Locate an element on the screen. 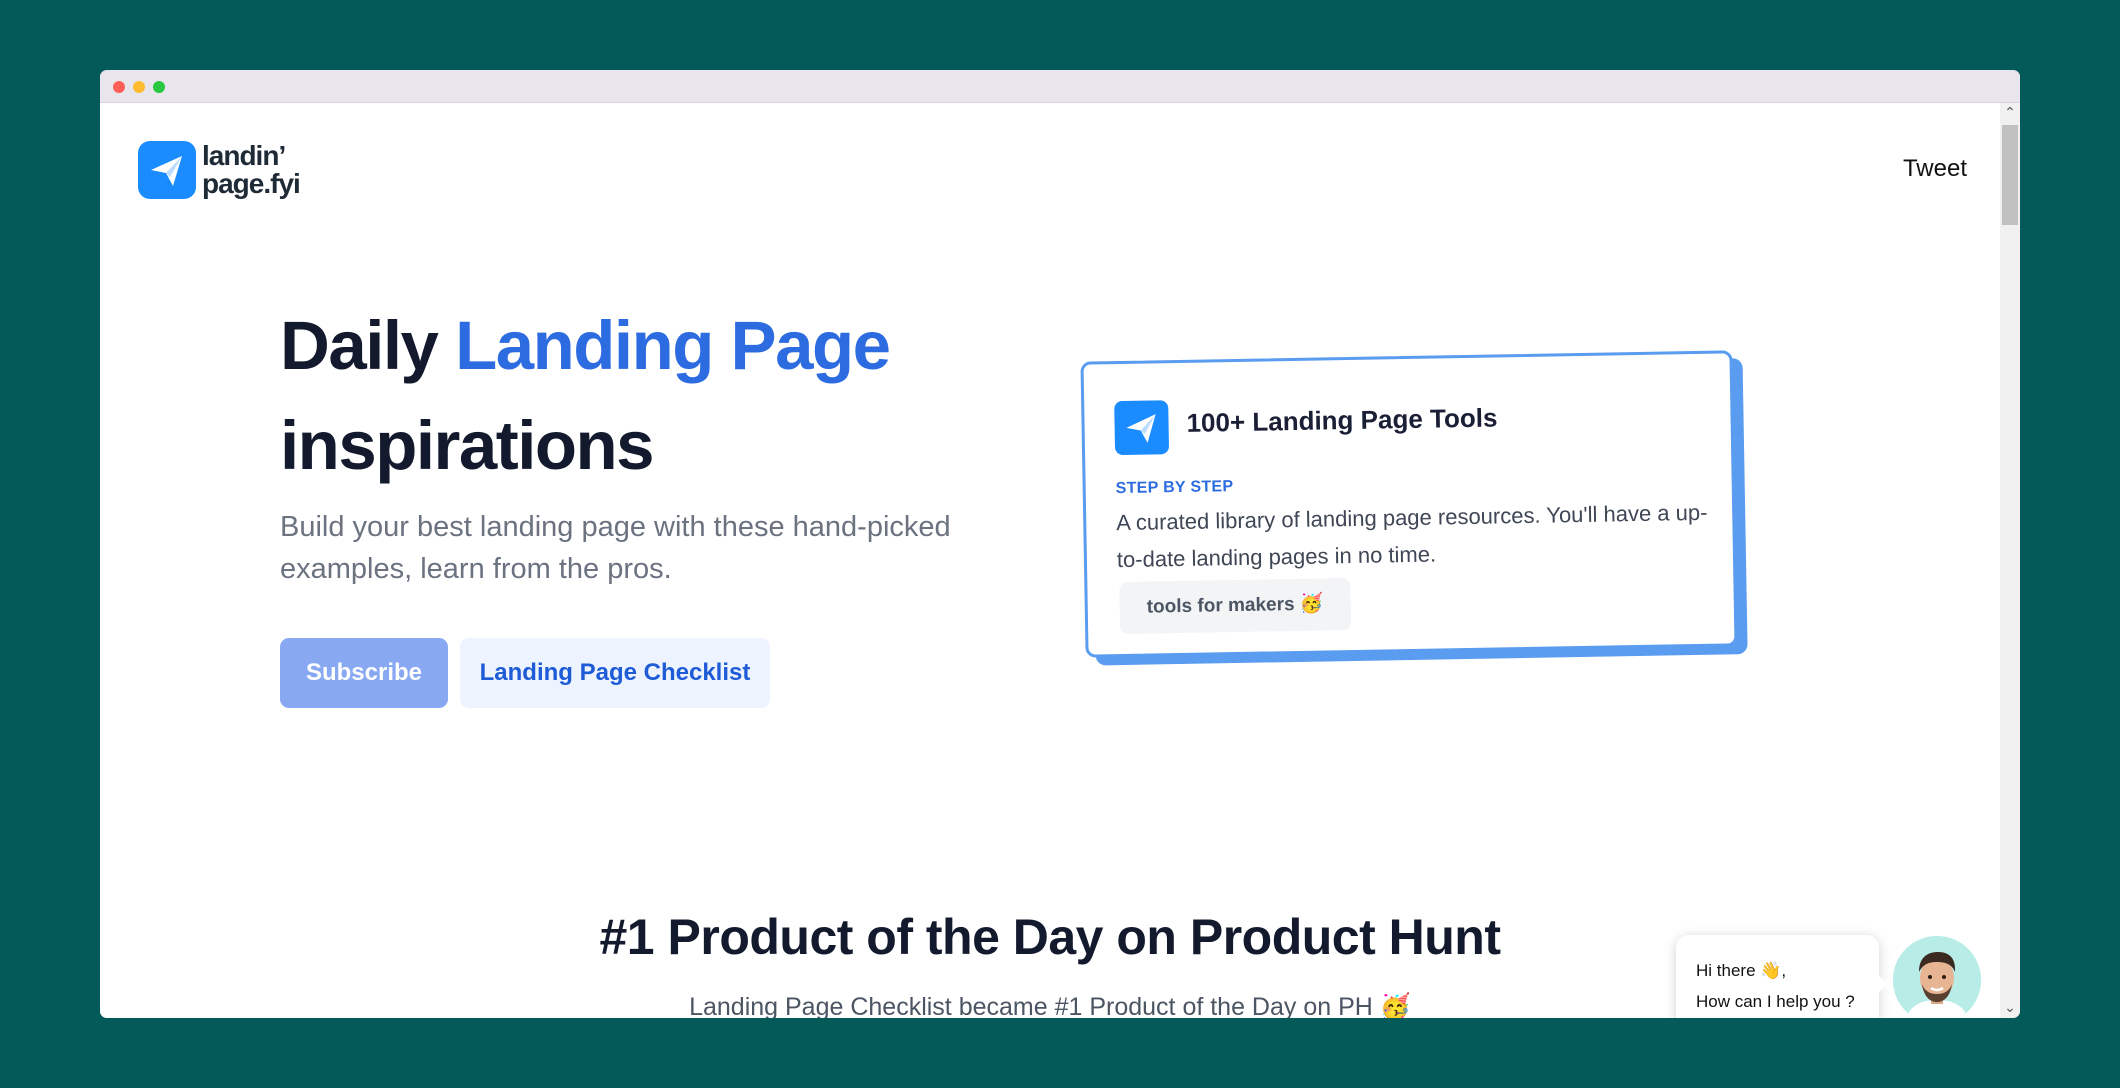 The image size is (2120, 1088). window-titlebar is located at coordinates (1060, 86).